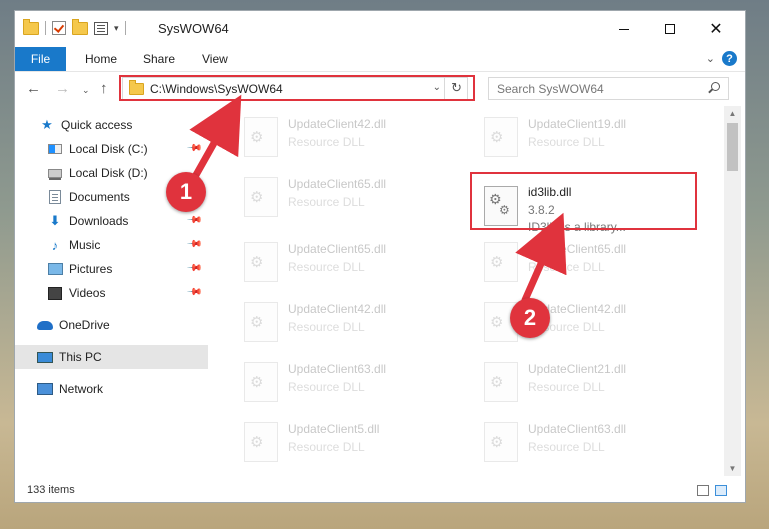  What do you see at coordinates (108, 149) in the screenshot?
I see `sidebar-item-label: Local Disk (C:)` at bounding box center [108, 149].